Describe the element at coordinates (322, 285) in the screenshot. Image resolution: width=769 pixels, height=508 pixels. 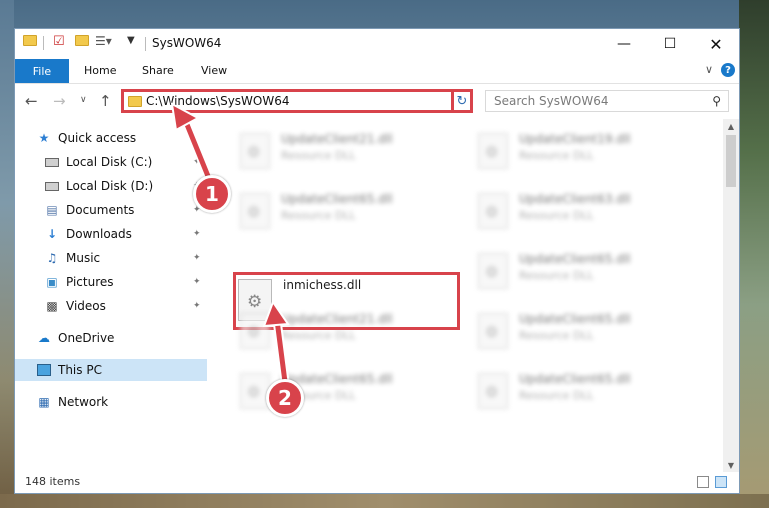
I see `file-name: inmichess.dll` at that location.